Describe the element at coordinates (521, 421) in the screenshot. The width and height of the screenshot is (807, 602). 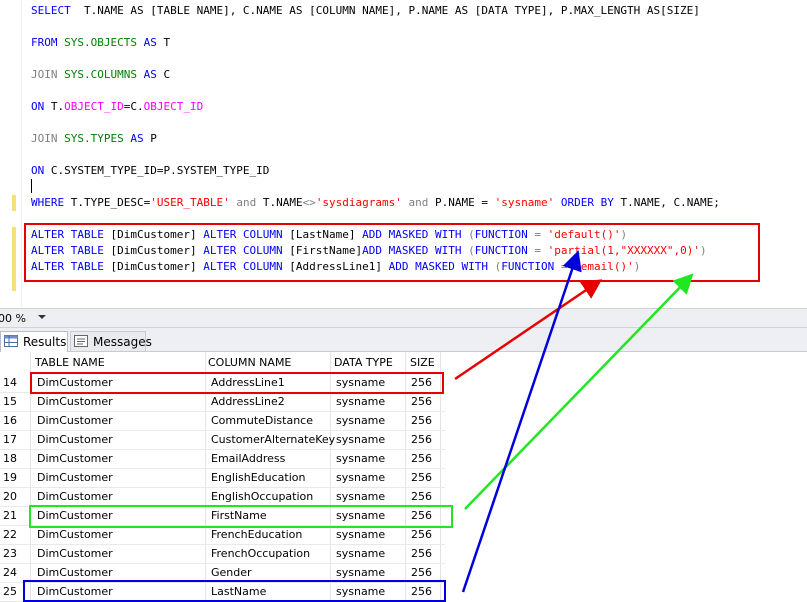
I see `blue-arrow` at that location.